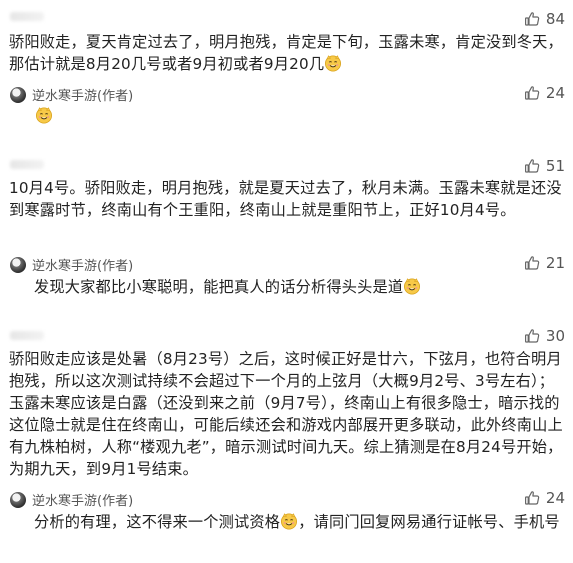  I want to click on like-button: 84, so click(544, 19).